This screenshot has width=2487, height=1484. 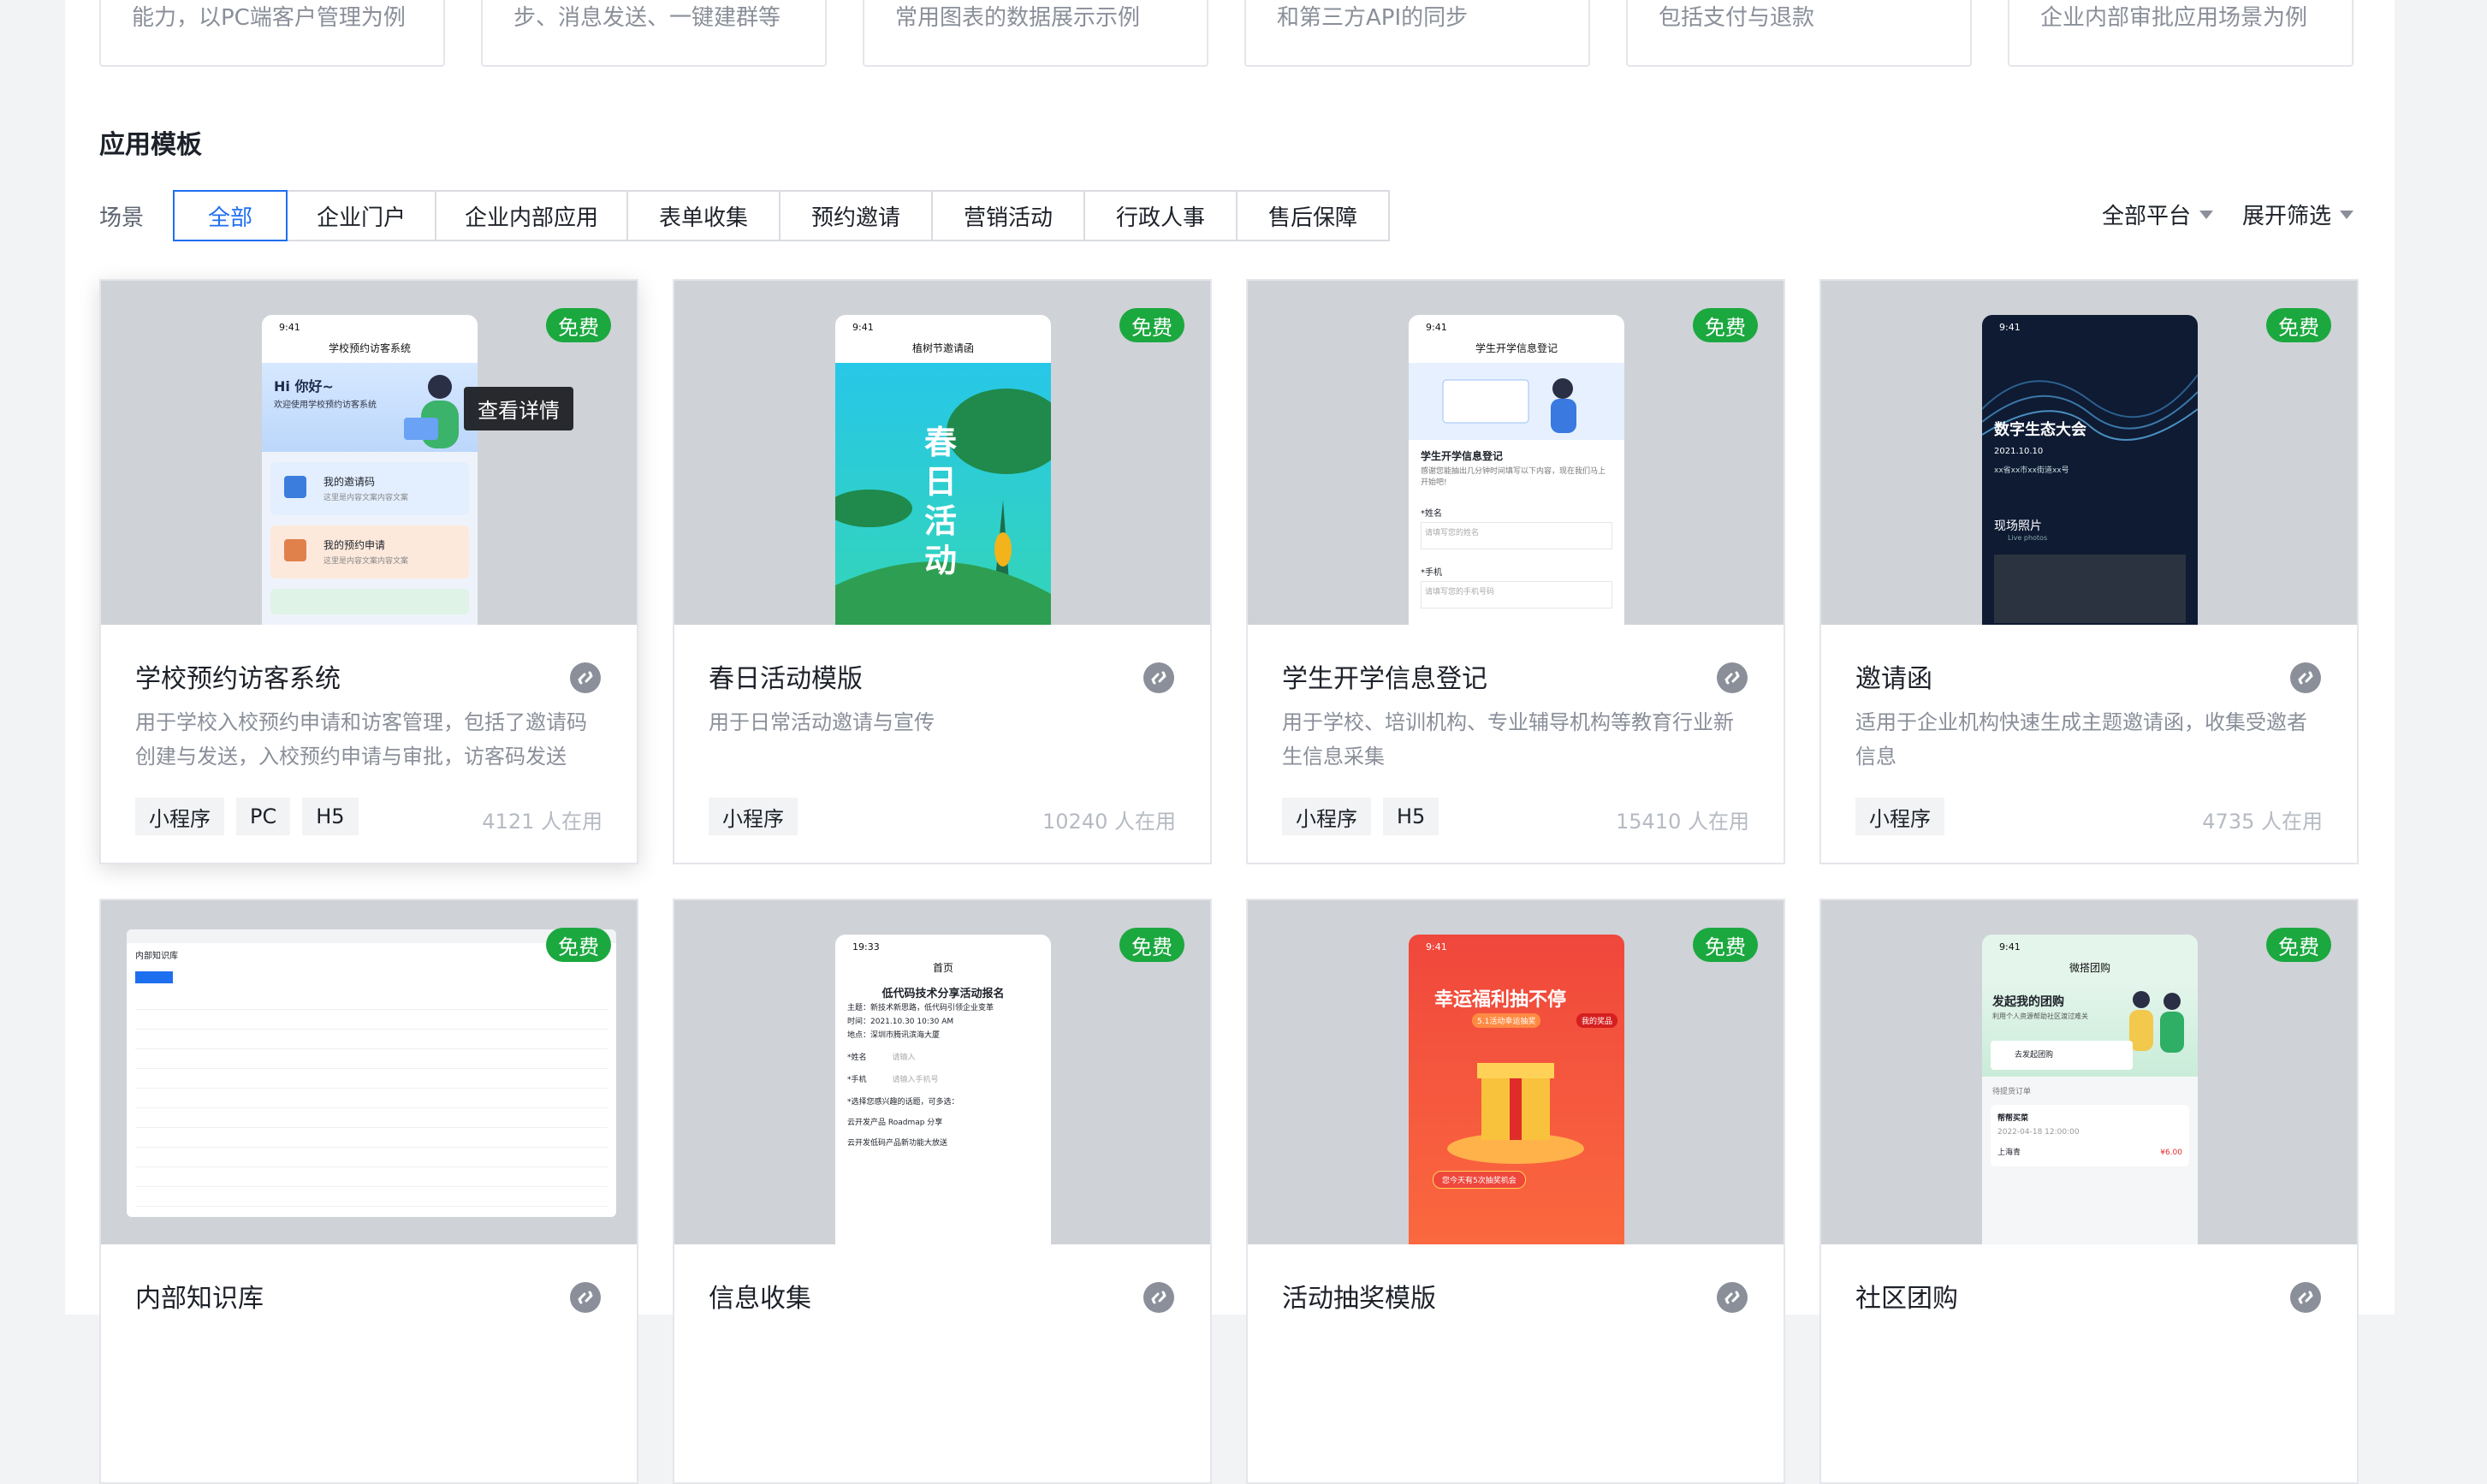 I want to click on tab-internal-apps: 企业内部应用, so click(x=532, y=216).